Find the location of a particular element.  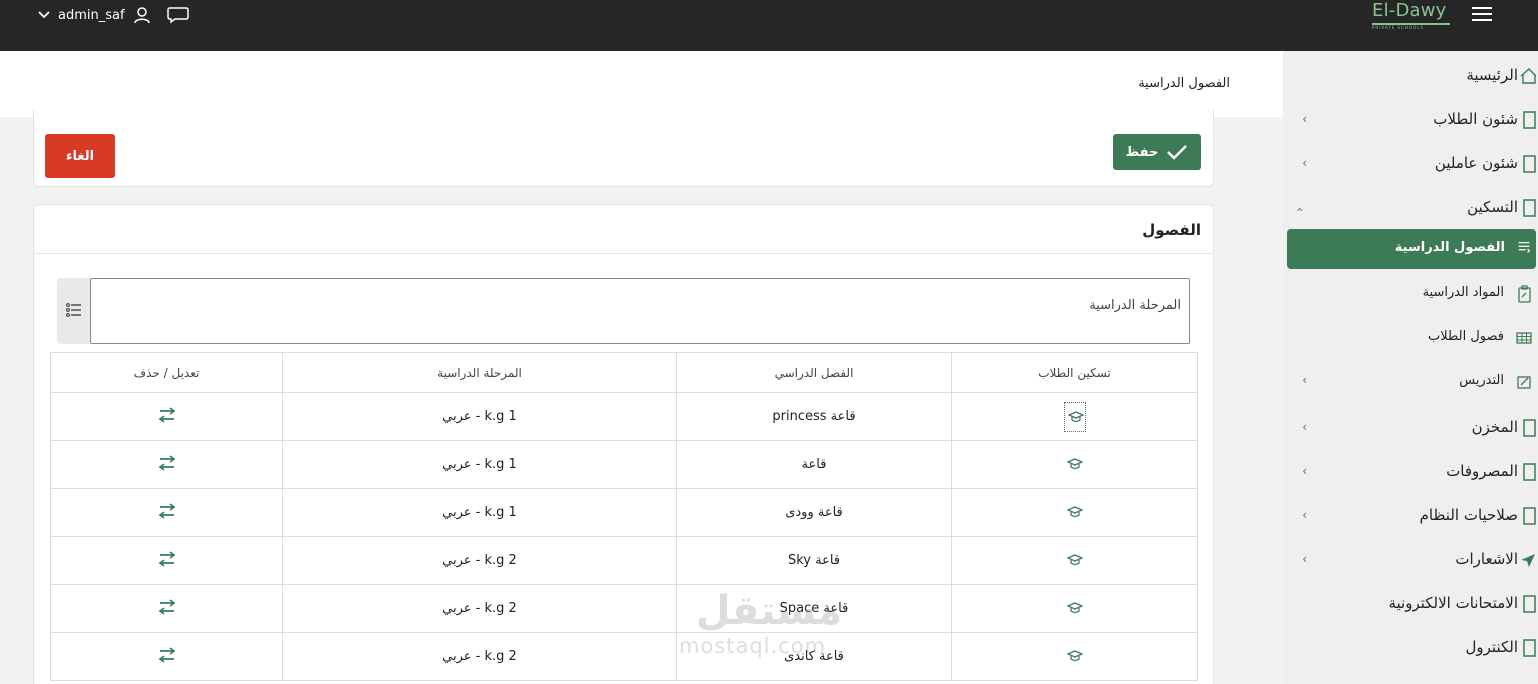

column-header: تعديل / حذف is located at coordinates (166, 372).